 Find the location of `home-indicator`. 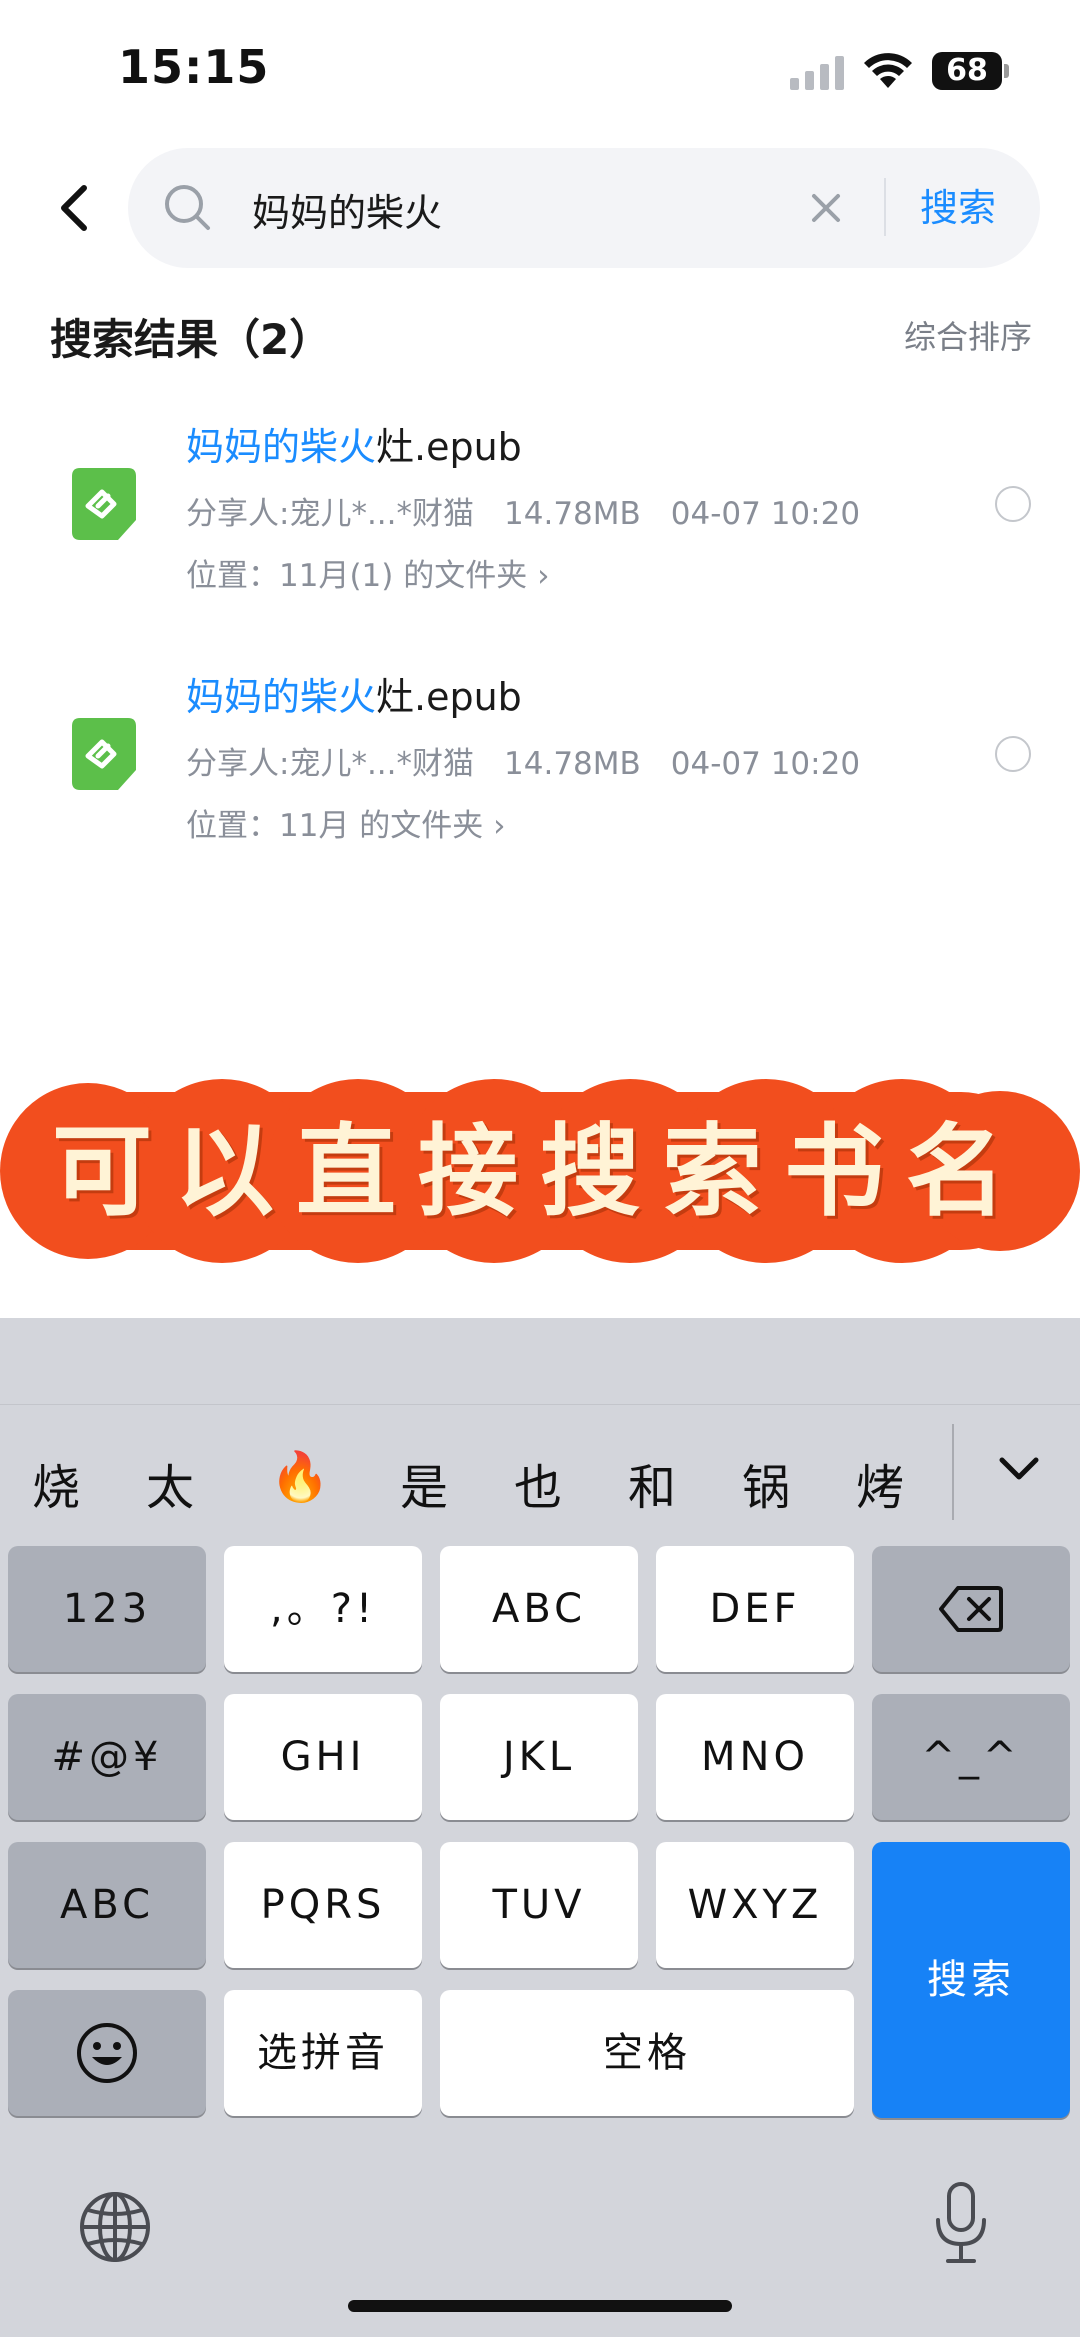

home-indicator is located at coordinates (540, 2306).